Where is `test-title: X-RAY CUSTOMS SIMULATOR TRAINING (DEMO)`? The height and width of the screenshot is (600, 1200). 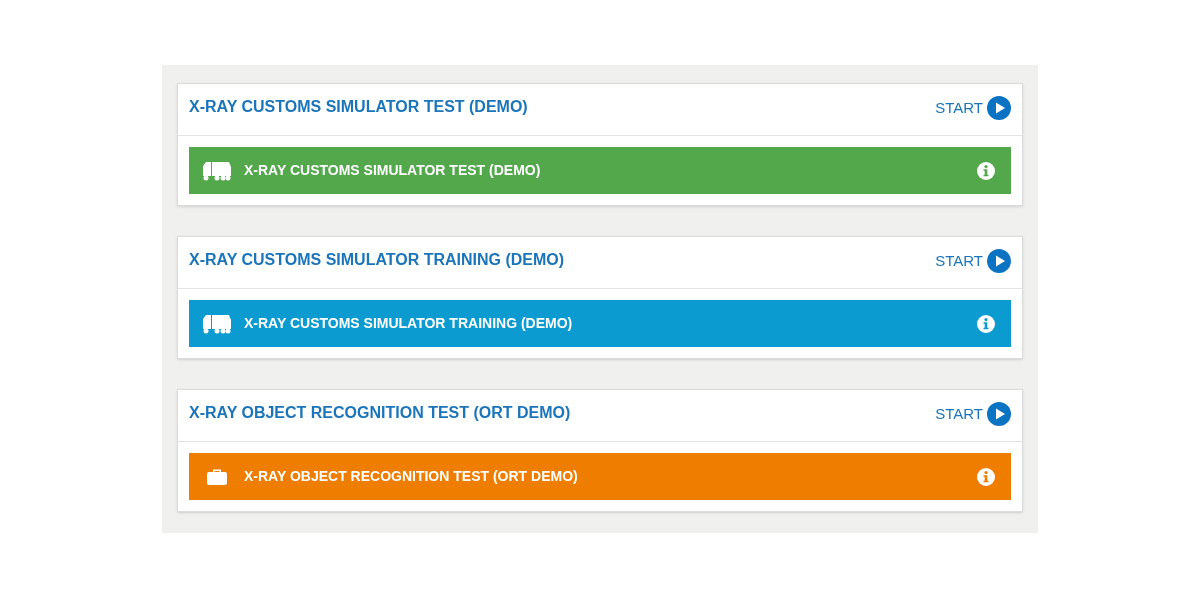
test-title: X-RAY CUSTOMS SIMULATOR TRAINING (DEMO) is located at coordinates (377, 260).